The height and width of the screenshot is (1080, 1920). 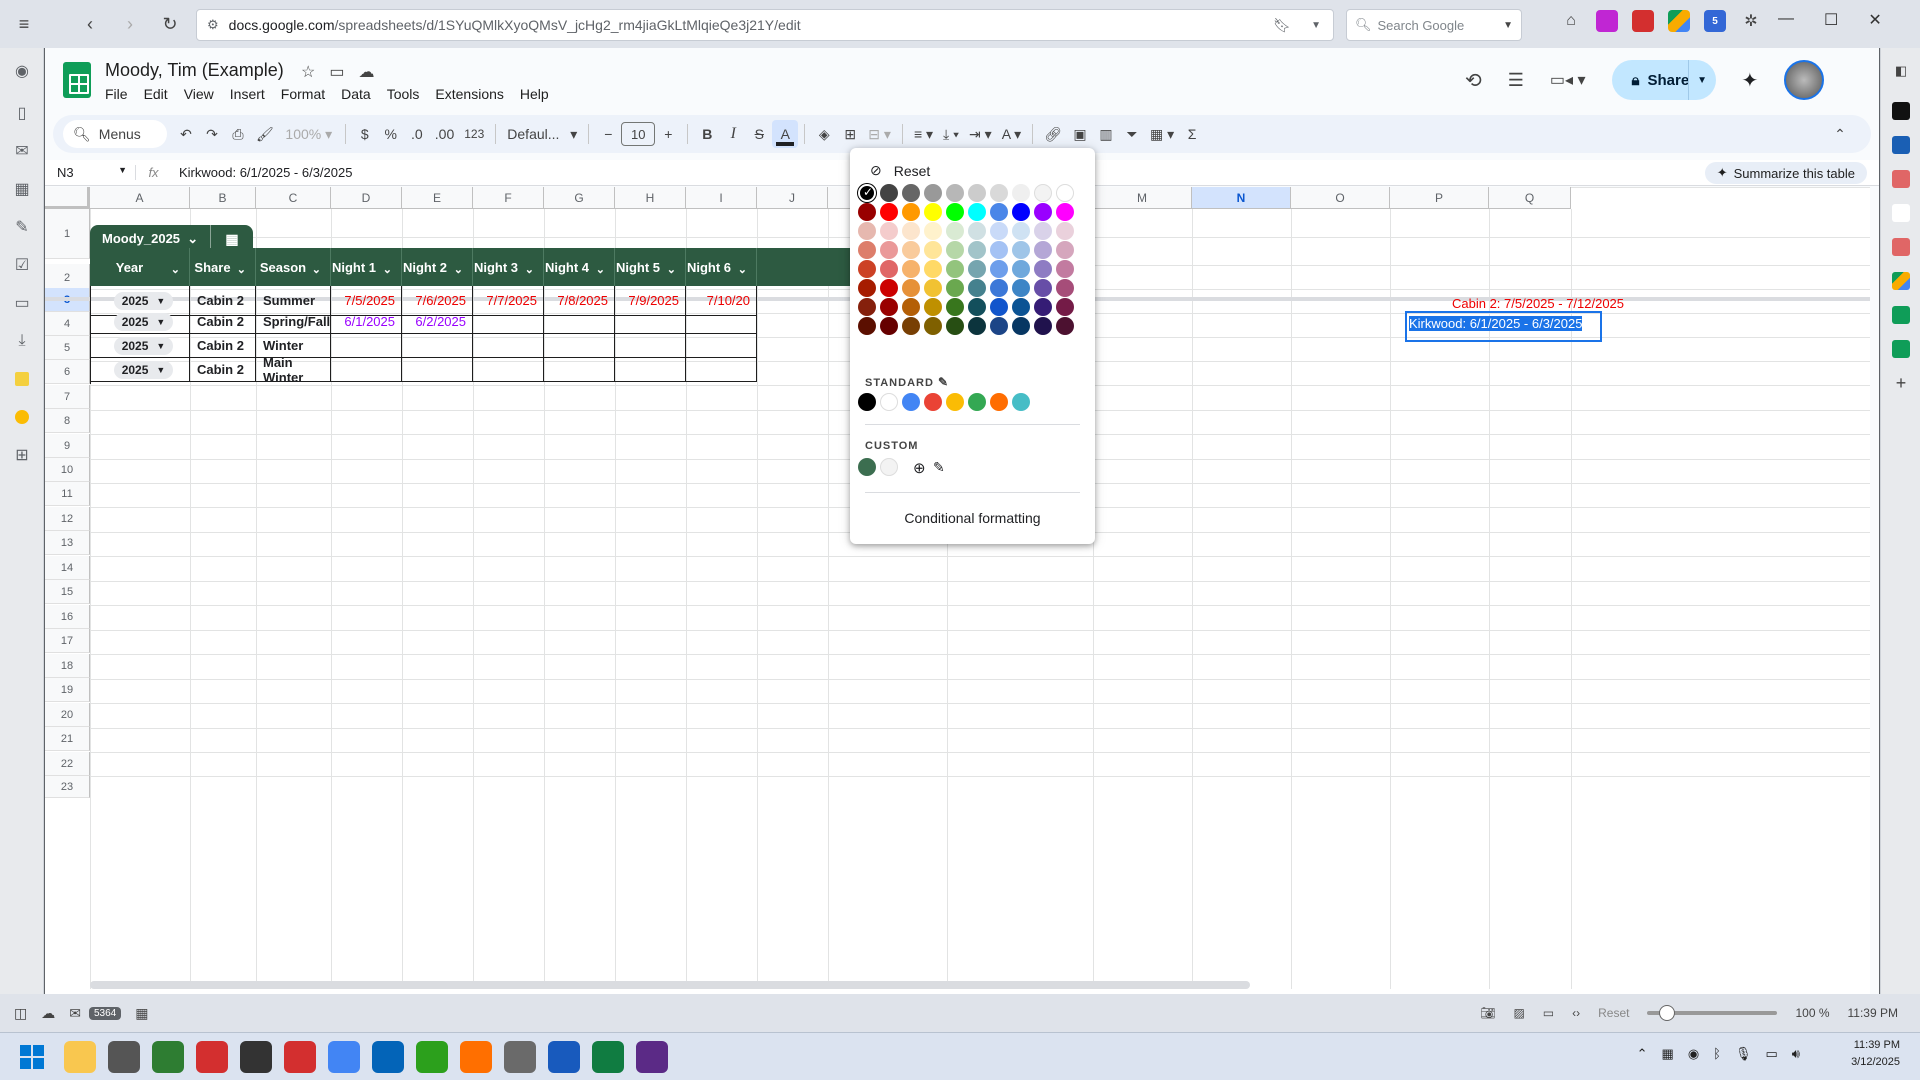 What do you see at coordinates (293, 370) in the screenshot?
I see `table-cell-season: Main Winter` at bounding box center [293, 370].